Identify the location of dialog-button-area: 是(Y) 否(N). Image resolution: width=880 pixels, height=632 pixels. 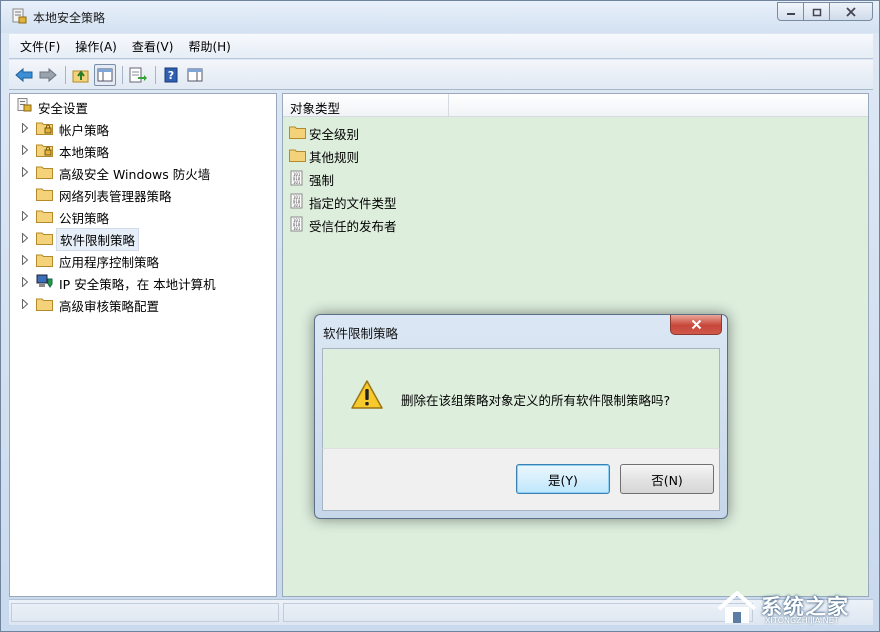
(521, 479).